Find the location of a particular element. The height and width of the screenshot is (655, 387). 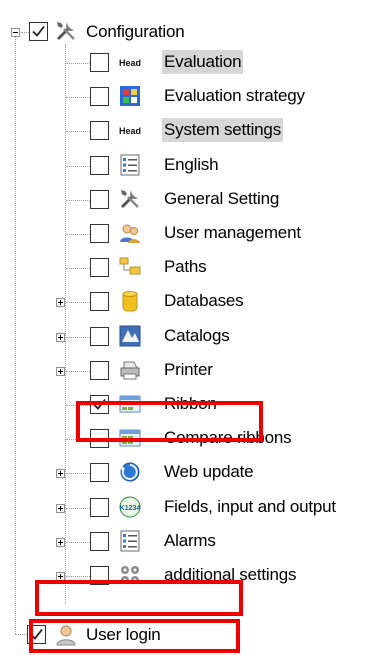

tree-node-alarms: Alarms is located at coordinates (193, 541).